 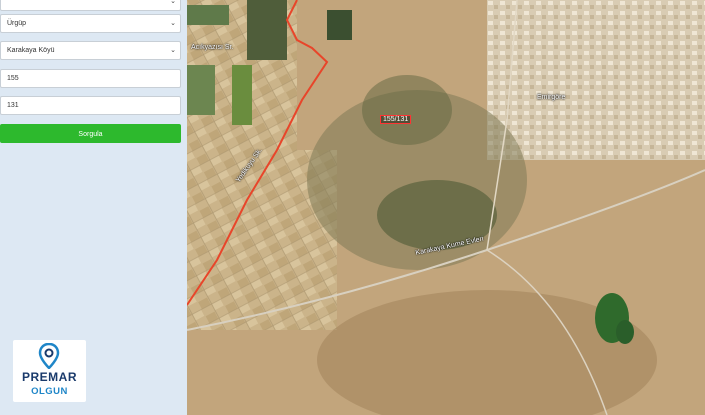 I want to click on query-button: Sorgula, so click(x=90, y=133).